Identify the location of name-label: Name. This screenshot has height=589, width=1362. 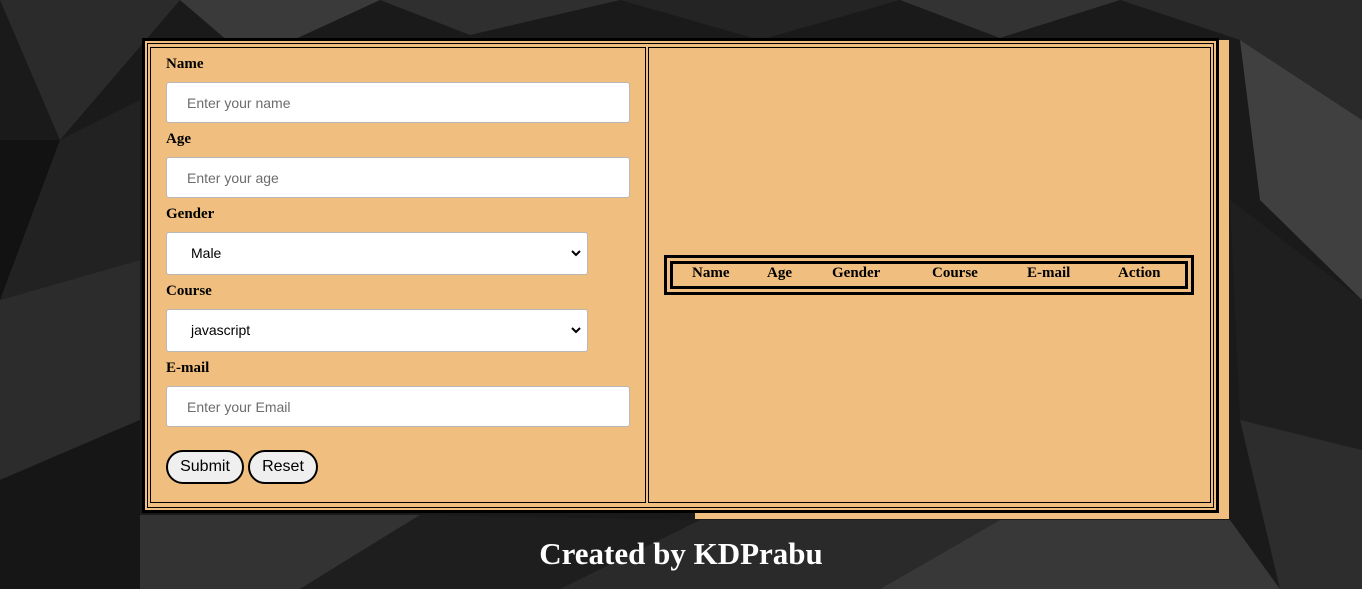
(185, 64).